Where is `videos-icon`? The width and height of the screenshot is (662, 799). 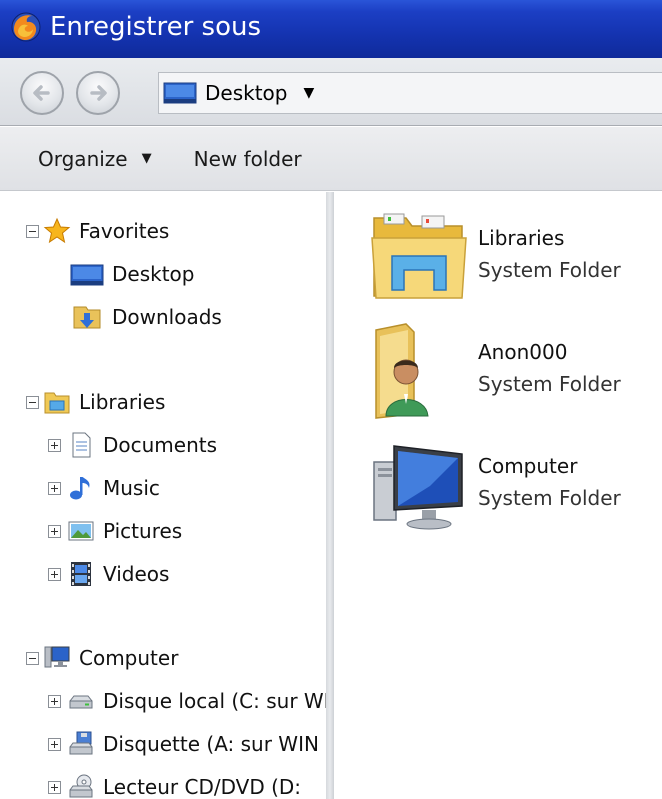
videos-icon is located at coordinates (81, 574).